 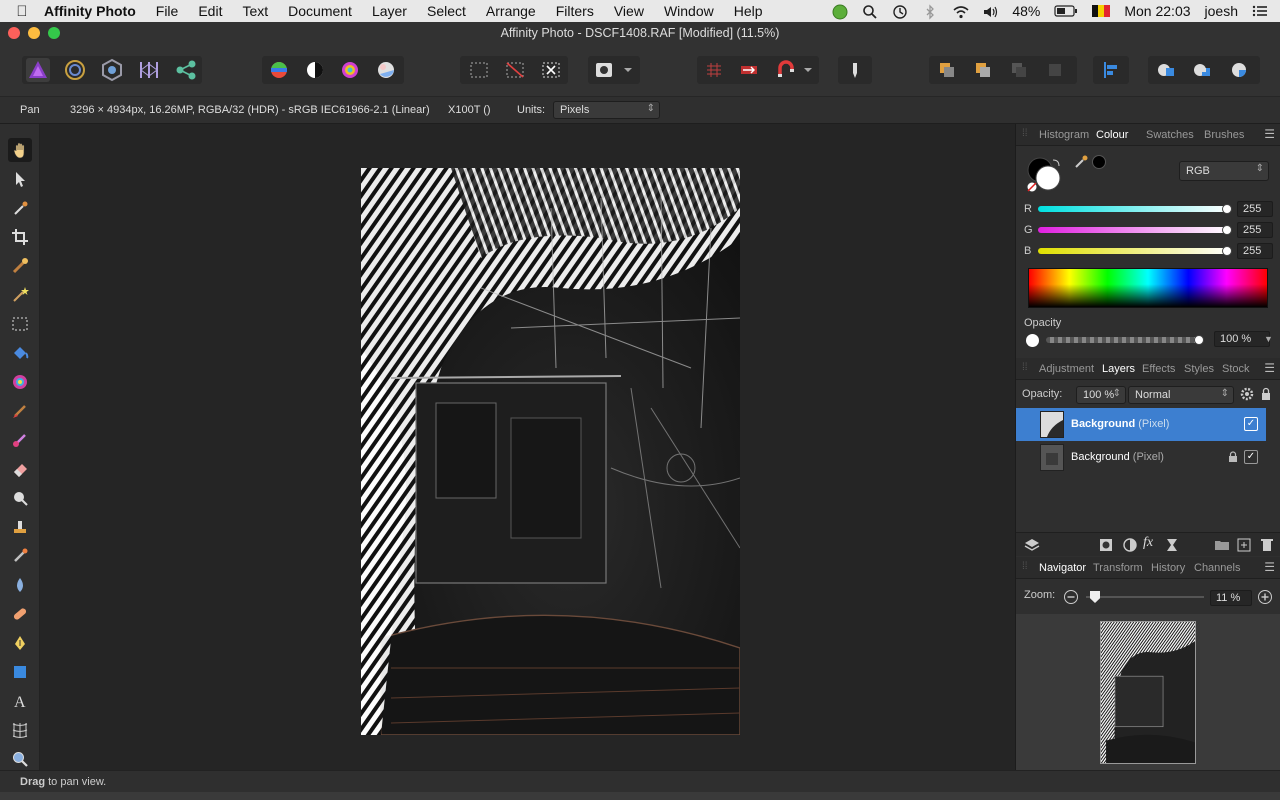 What do you see at coordinates (551, 70) in the screenshot?
I see `invert-selection-icon` at bounding box center [551, 70].